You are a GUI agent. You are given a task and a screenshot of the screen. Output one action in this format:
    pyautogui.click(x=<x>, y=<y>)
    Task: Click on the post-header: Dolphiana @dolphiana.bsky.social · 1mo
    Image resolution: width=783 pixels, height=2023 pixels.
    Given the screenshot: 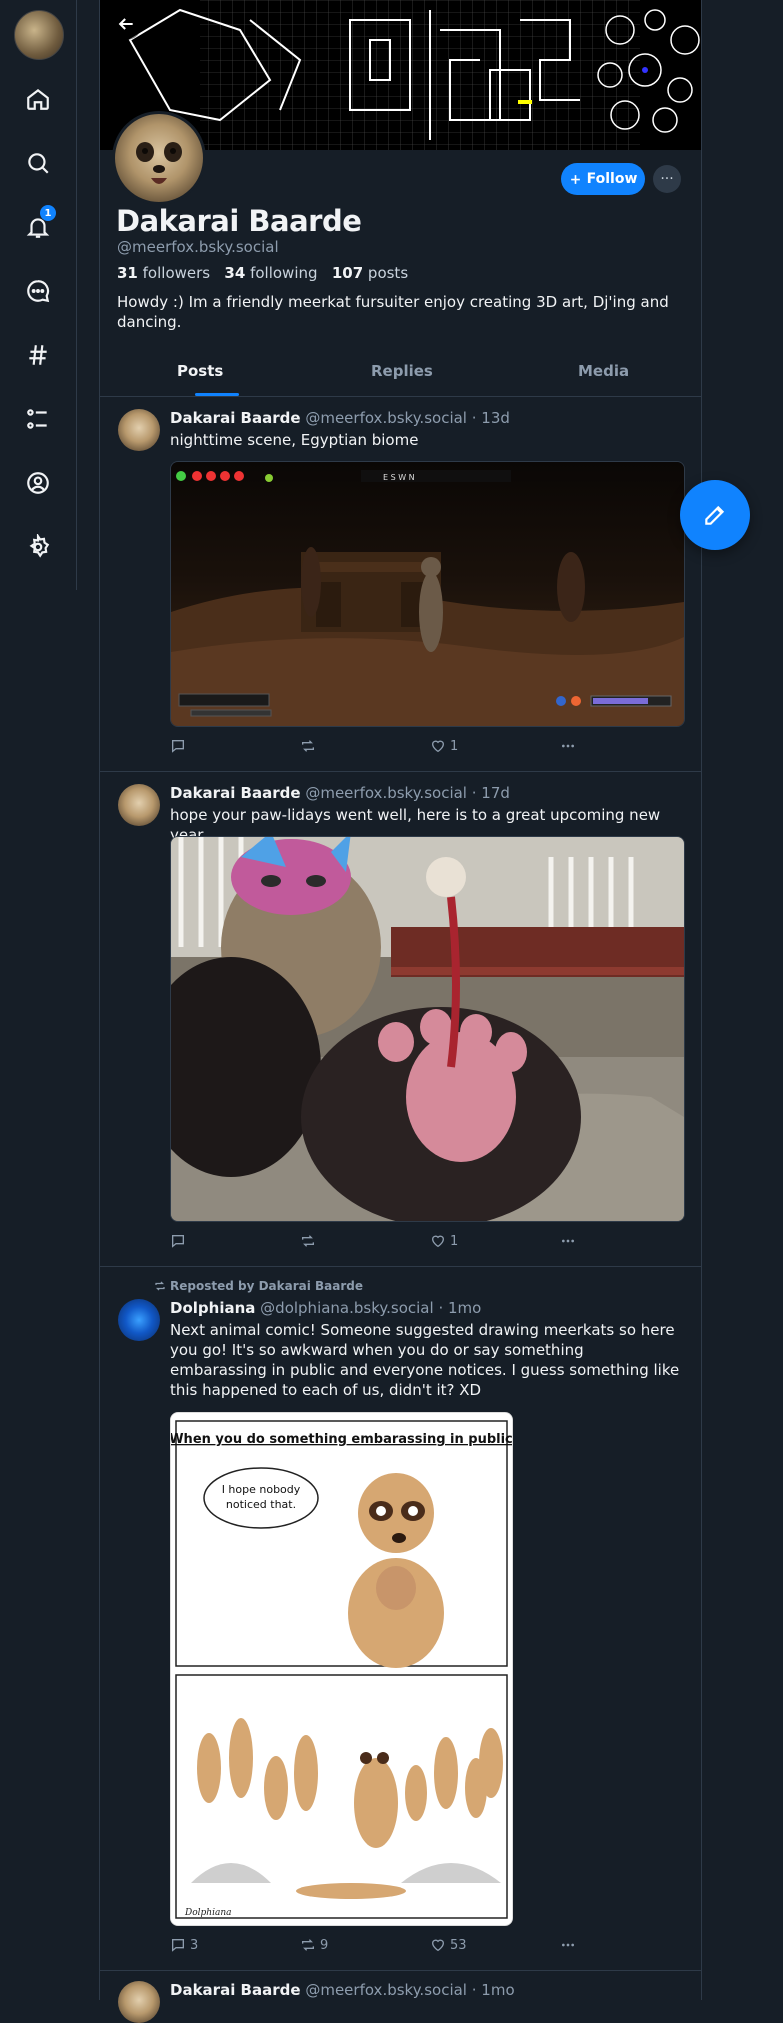 What is the action you would take?
    pyautogui.click(x=325, y=1308)
    